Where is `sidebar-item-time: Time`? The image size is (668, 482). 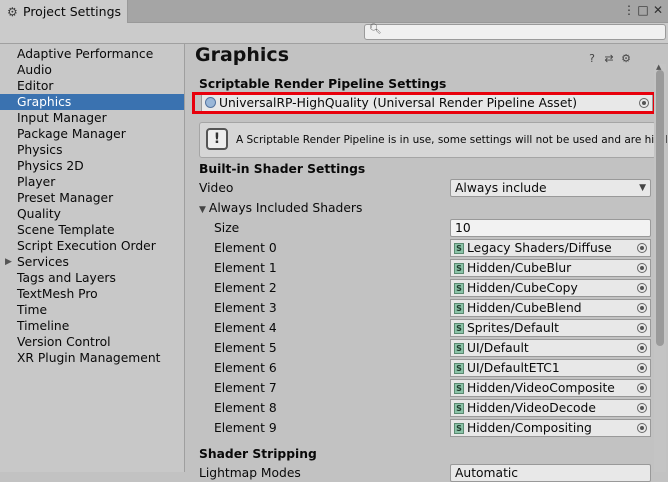
sidebar-item-time: Time is located at coordinates (92, 310).